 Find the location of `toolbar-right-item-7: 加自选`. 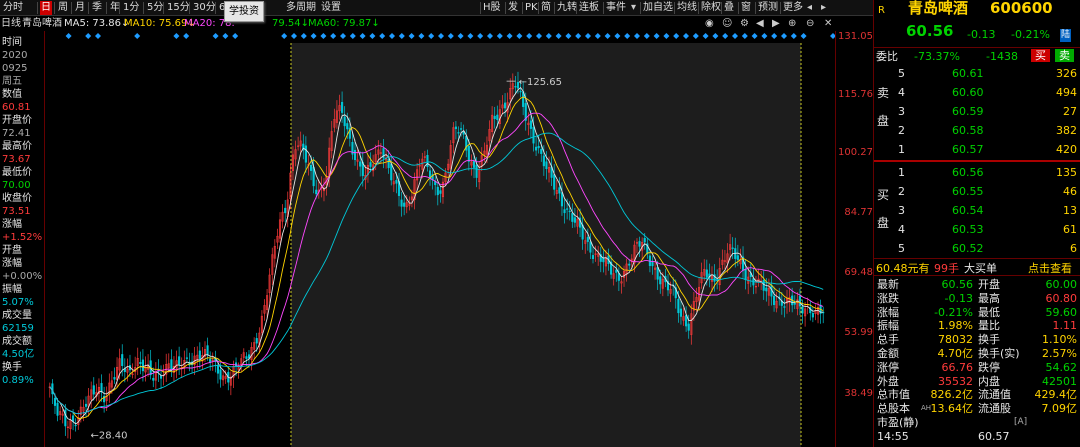

toolbar-right-item-7: 加自选 is located at coordinates (658, 8).